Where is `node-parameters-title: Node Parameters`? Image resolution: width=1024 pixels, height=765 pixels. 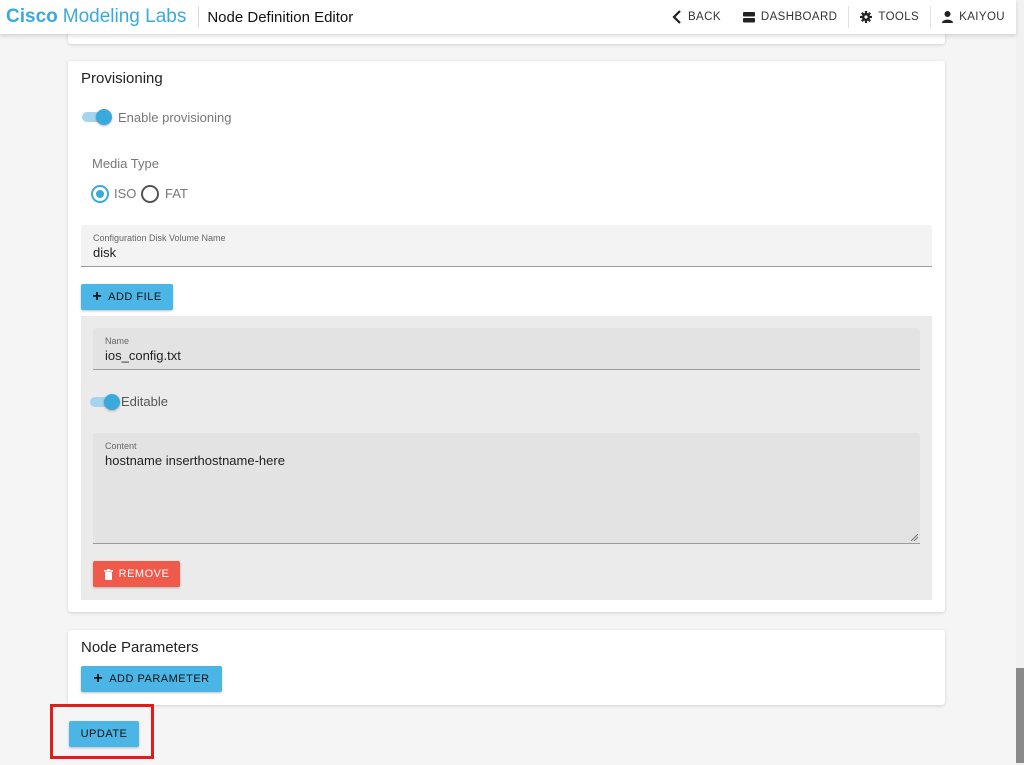
node-parameters-title: Node Parameters is located at coordinates (140, 647).